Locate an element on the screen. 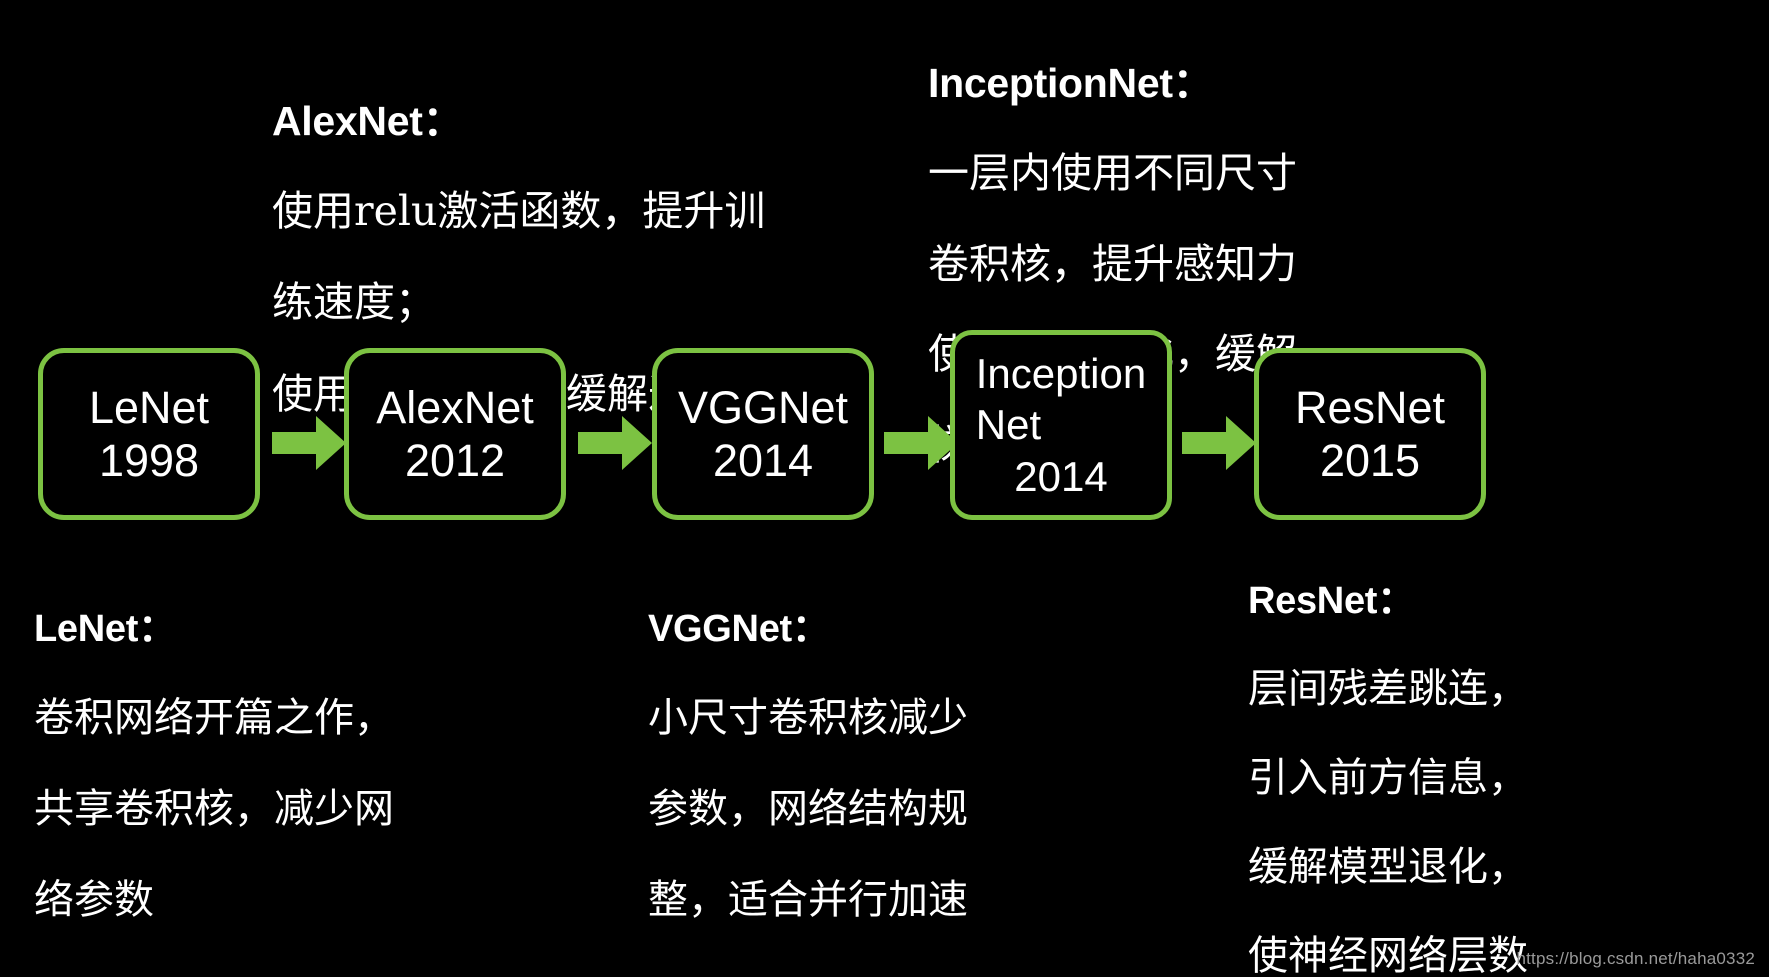 Image resolution: width=1769 pixels, height=977 pixels. annotation-vggnet: VGGNet： 小尺寸卷积核减少 参数，网络结构规 整，适合并行加速 is located at coordinates (808, 766).